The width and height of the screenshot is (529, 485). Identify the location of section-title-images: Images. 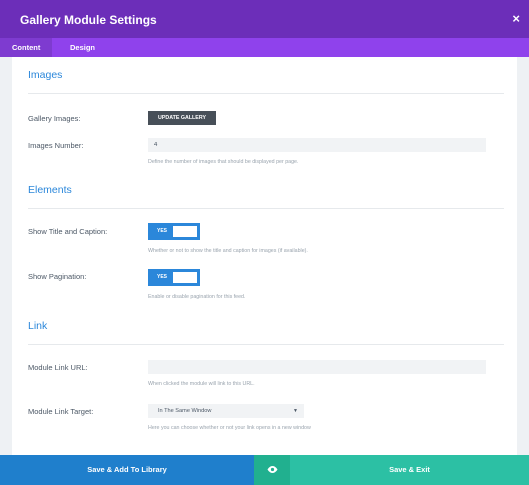
(45, 75).